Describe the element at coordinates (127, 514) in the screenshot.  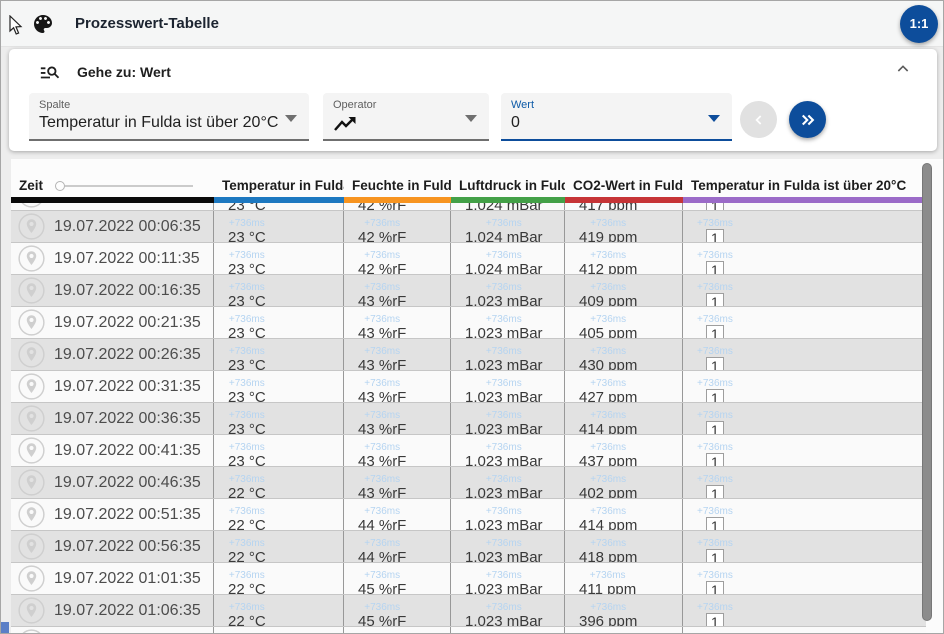
I see `timestamp: 19.07.2022 00:51:35` at that location.